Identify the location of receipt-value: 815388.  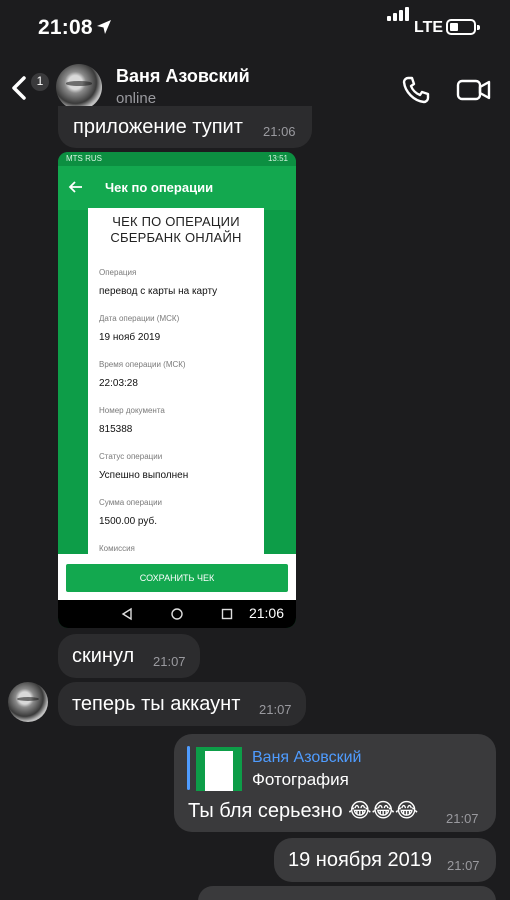
(116, 429).